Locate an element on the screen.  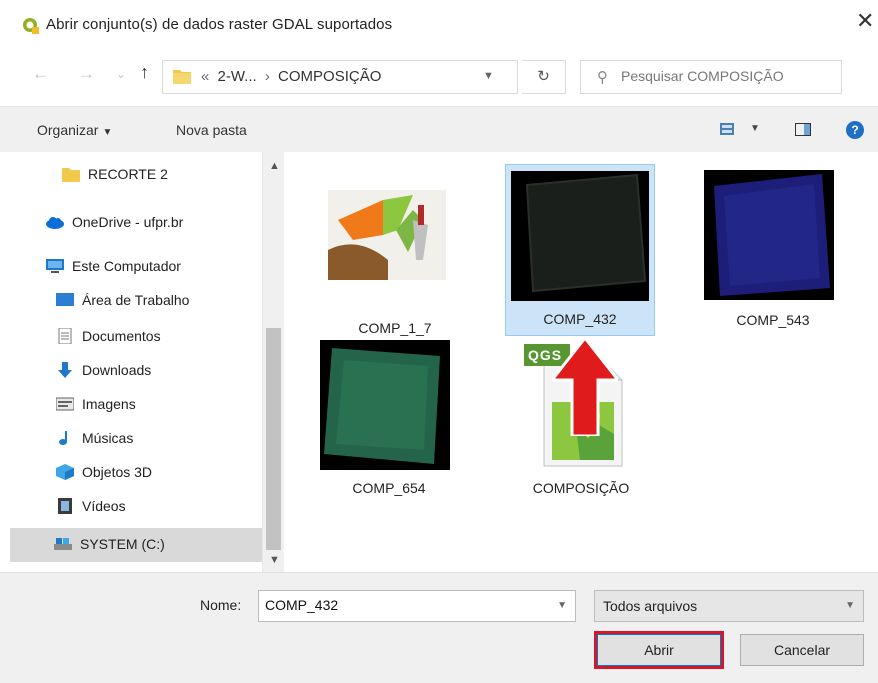
sidebar-item-recorte-2: RECORTE 2 is located at coordinates (157, 175).